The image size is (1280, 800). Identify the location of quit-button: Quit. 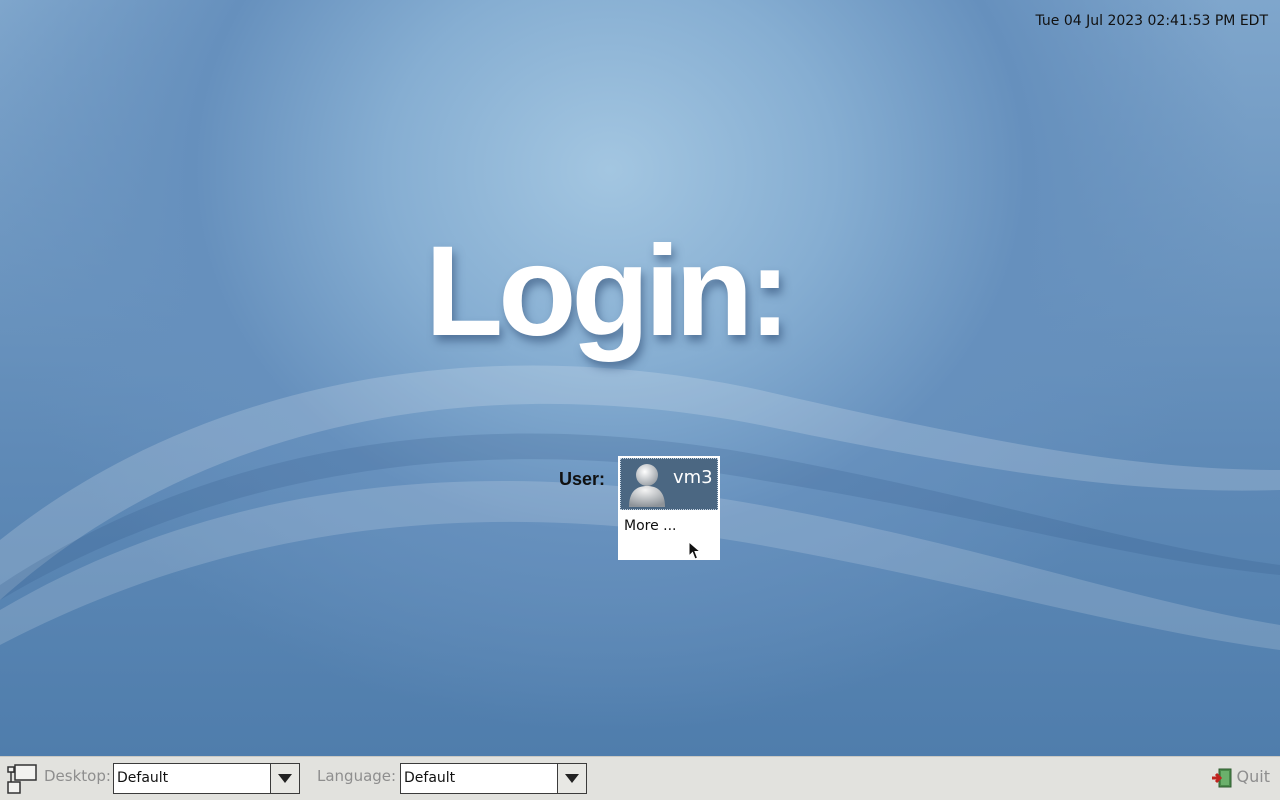
(1240, 778).